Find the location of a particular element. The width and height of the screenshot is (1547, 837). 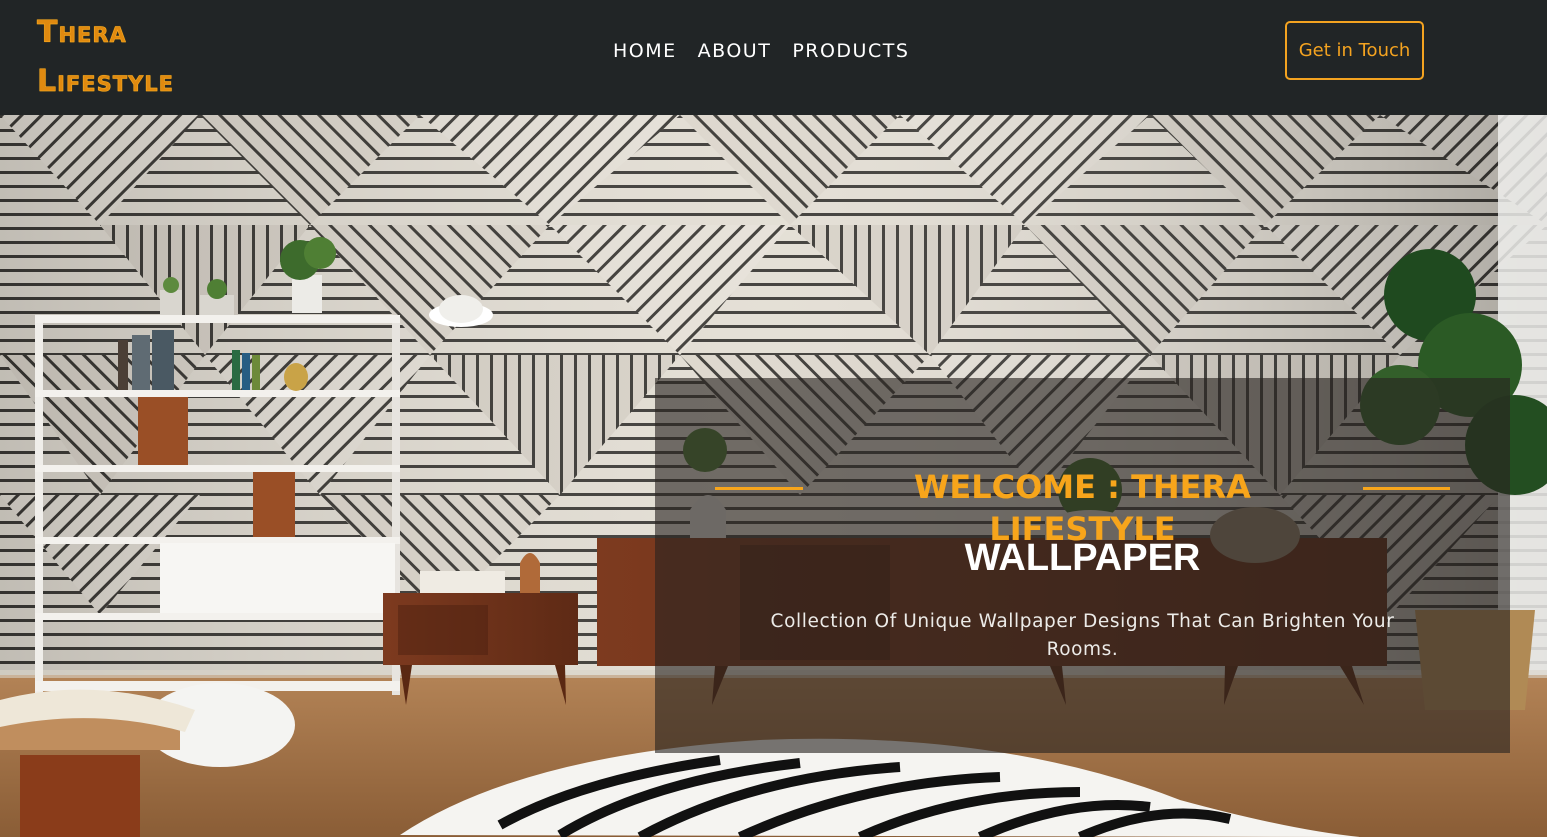

hero-title: WALLPAPER is located at coordinates (1082, 558).